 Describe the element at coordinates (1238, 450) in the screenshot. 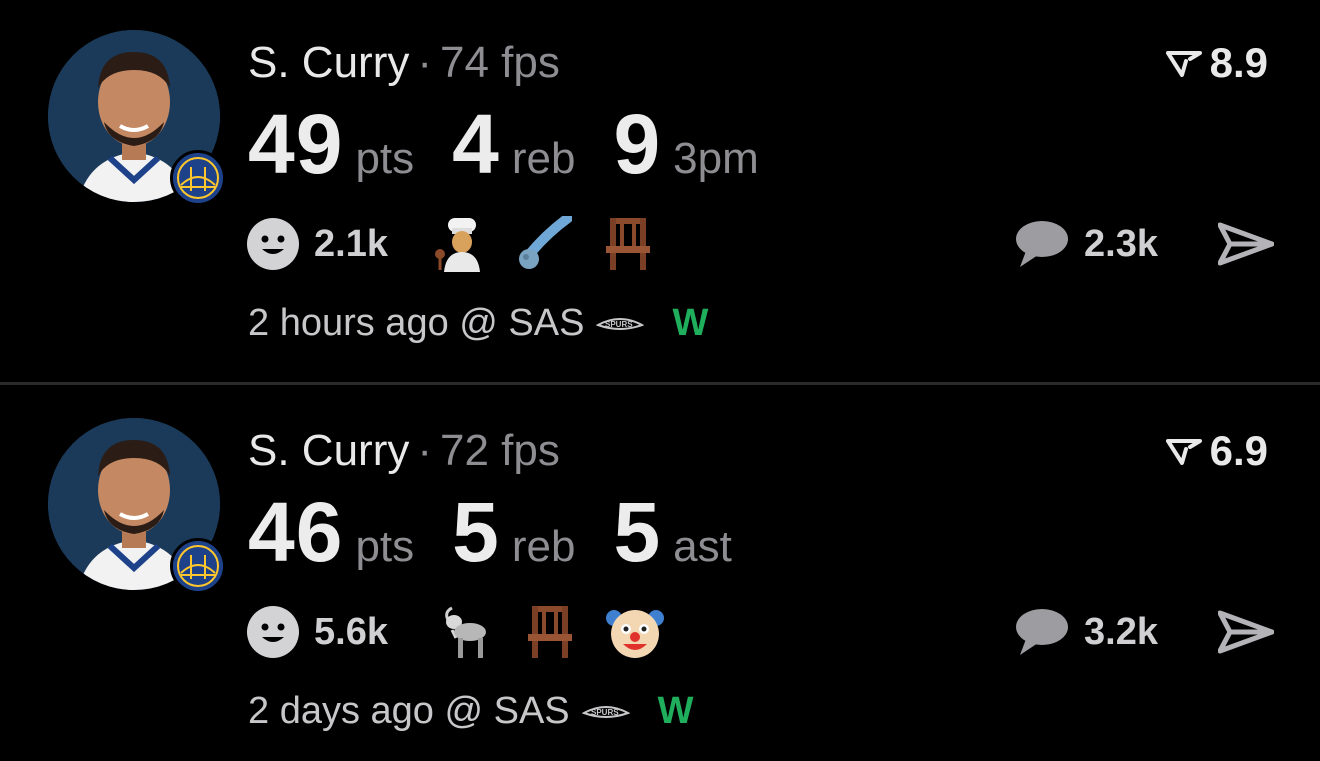

I see `rating-value: 6.9` at that location.